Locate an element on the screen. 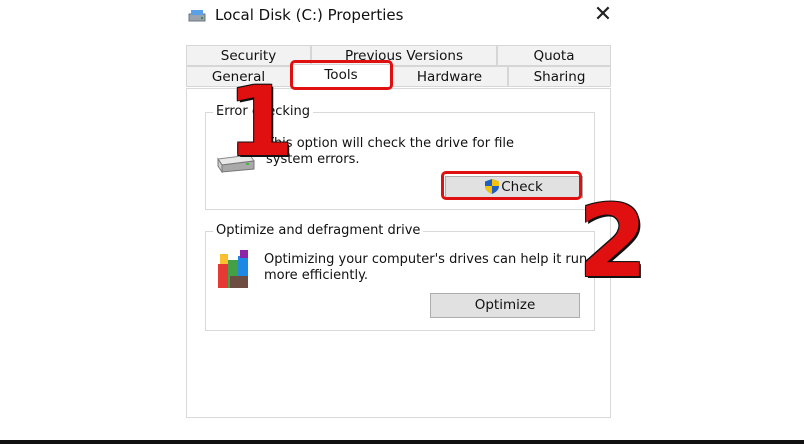 Image resolution: width=804 pixels, height=444 pixels. bottom-border is located at coordinates (402, 442).